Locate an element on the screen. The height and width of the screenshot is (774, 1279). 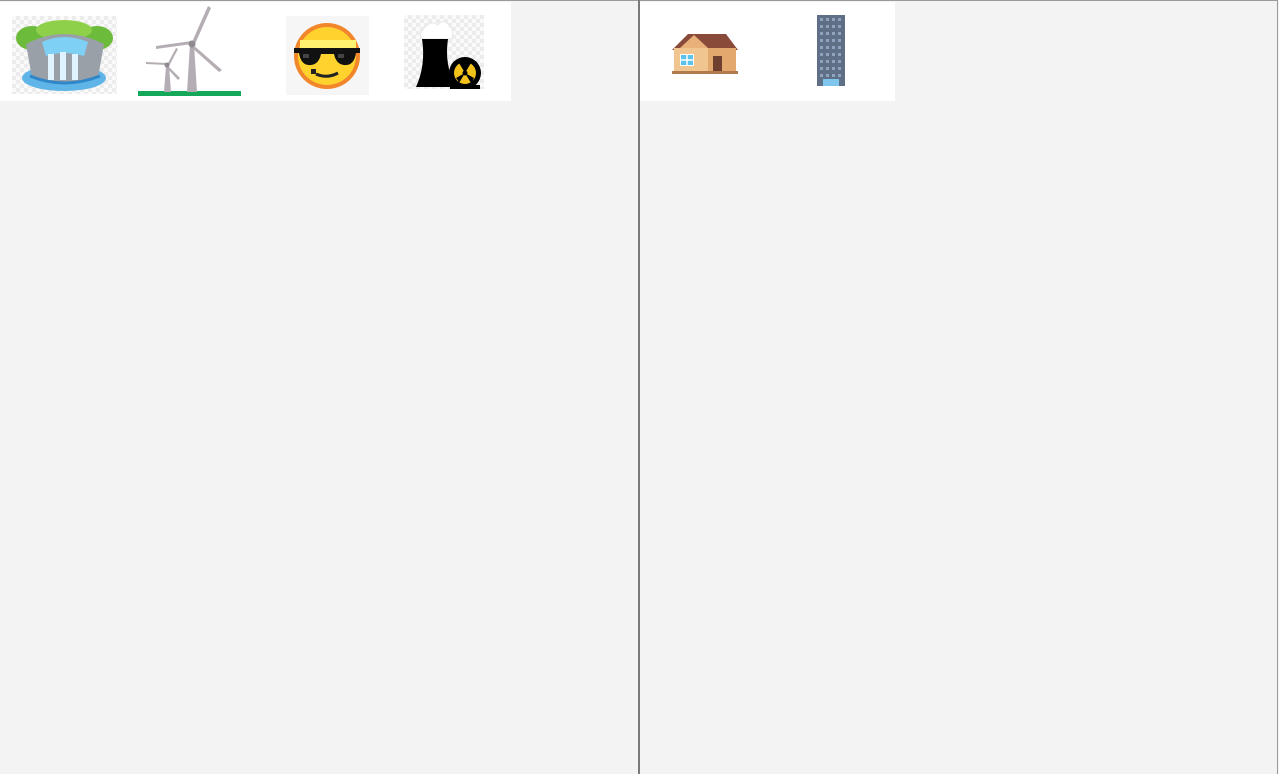
skyscraper-tile is located at coordinates (831, 50).